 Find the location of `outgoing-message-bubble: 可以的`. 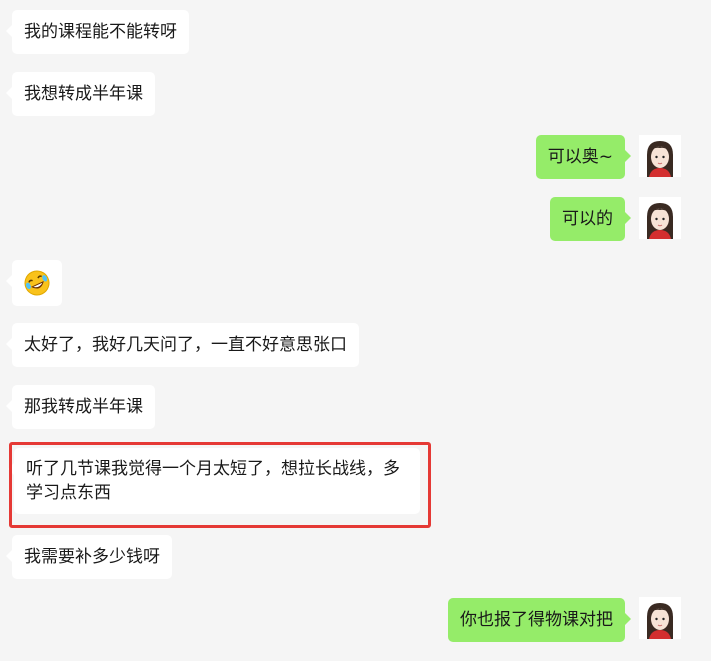

outgoing-message-bubble: 可以的 is located at coordinates (590, 219).